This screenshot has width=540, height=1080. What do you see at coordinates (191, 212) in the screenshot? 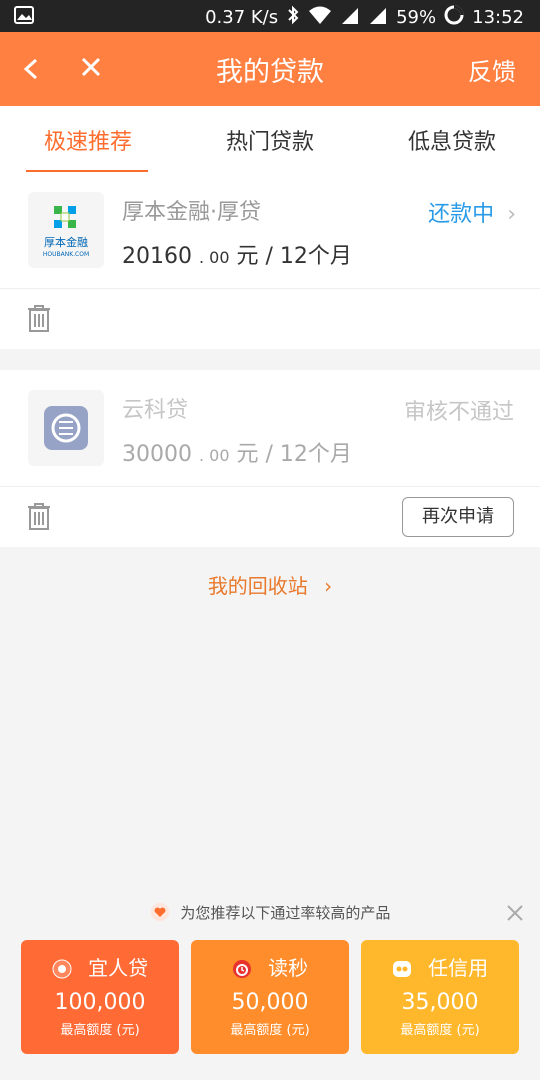
I see `loan-name: 厚本金融·厚贷` at bounding box center [191, 212].